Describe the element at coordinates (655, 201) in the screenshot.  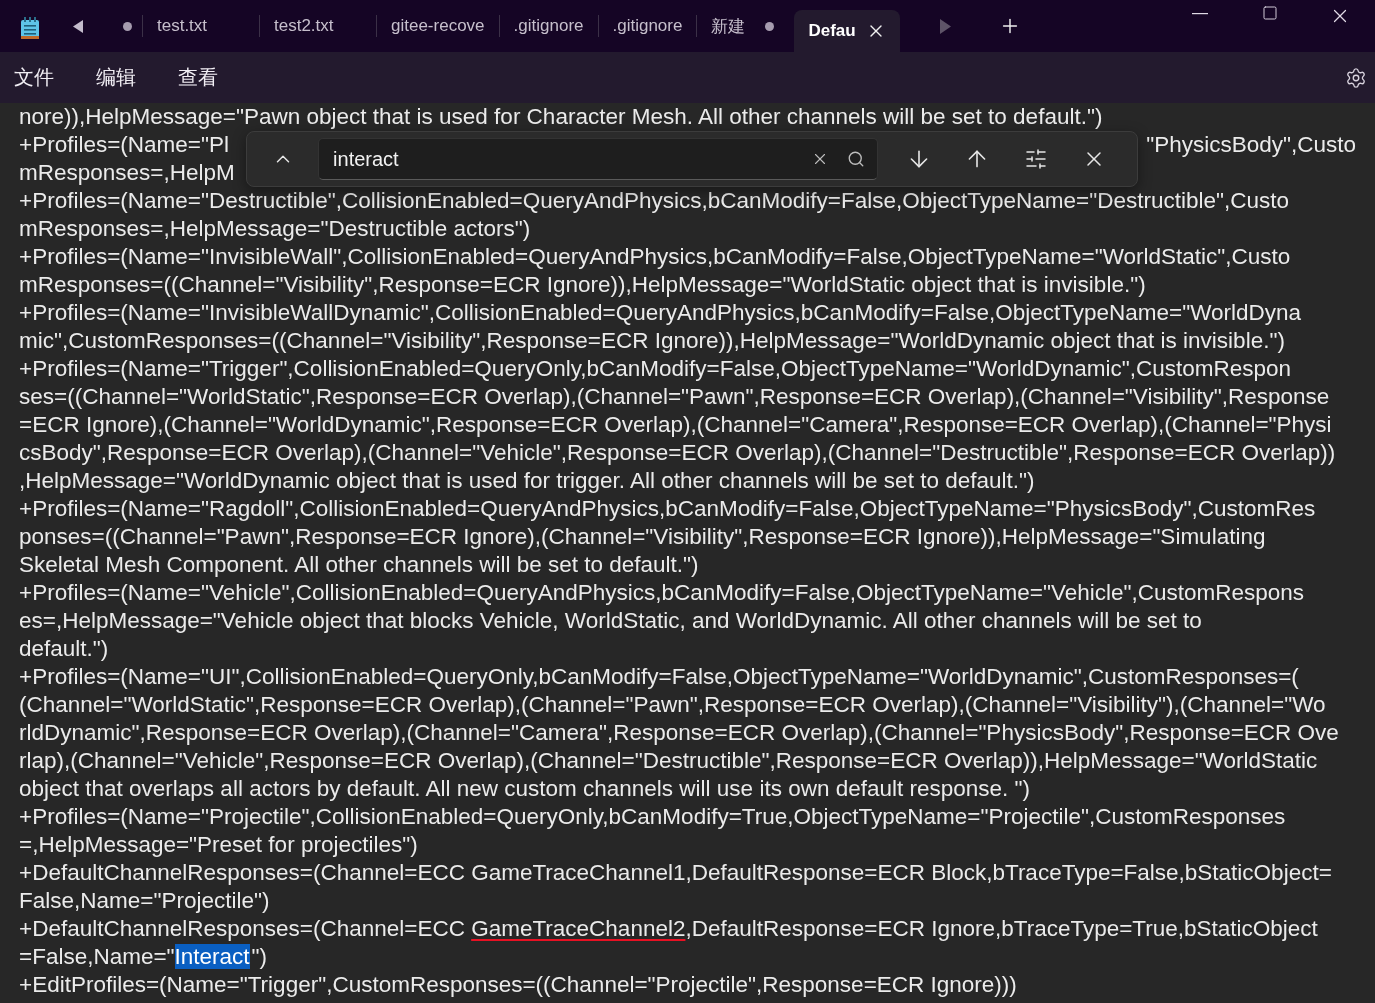
I see `code-line: +Profiles=(Name="Destructible",CollisionEnabled=QueryAndPhysics,bCanModify=False,ObjectTypeName="Destructible",Custo` at that location.